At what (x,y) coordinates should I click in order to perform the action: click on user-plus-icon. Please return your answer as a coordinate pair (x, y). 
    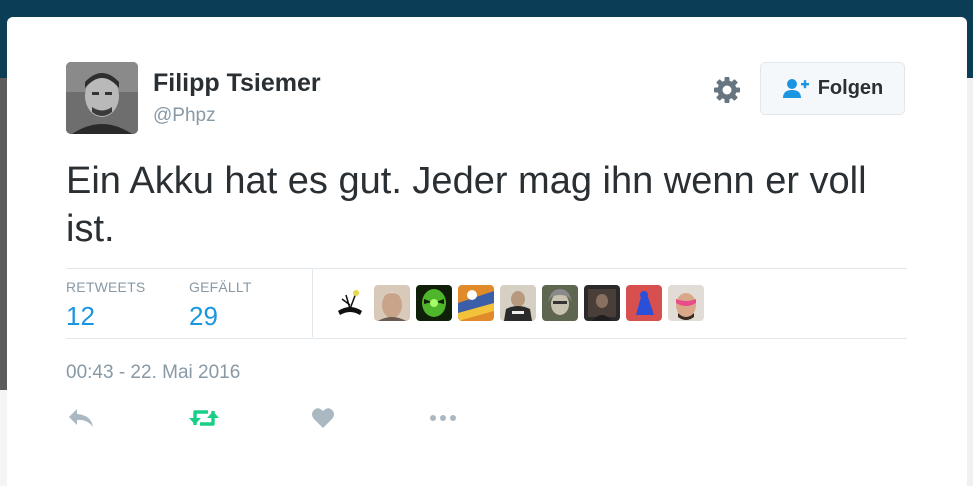
    Looking at the image, I should click on (795, 88).